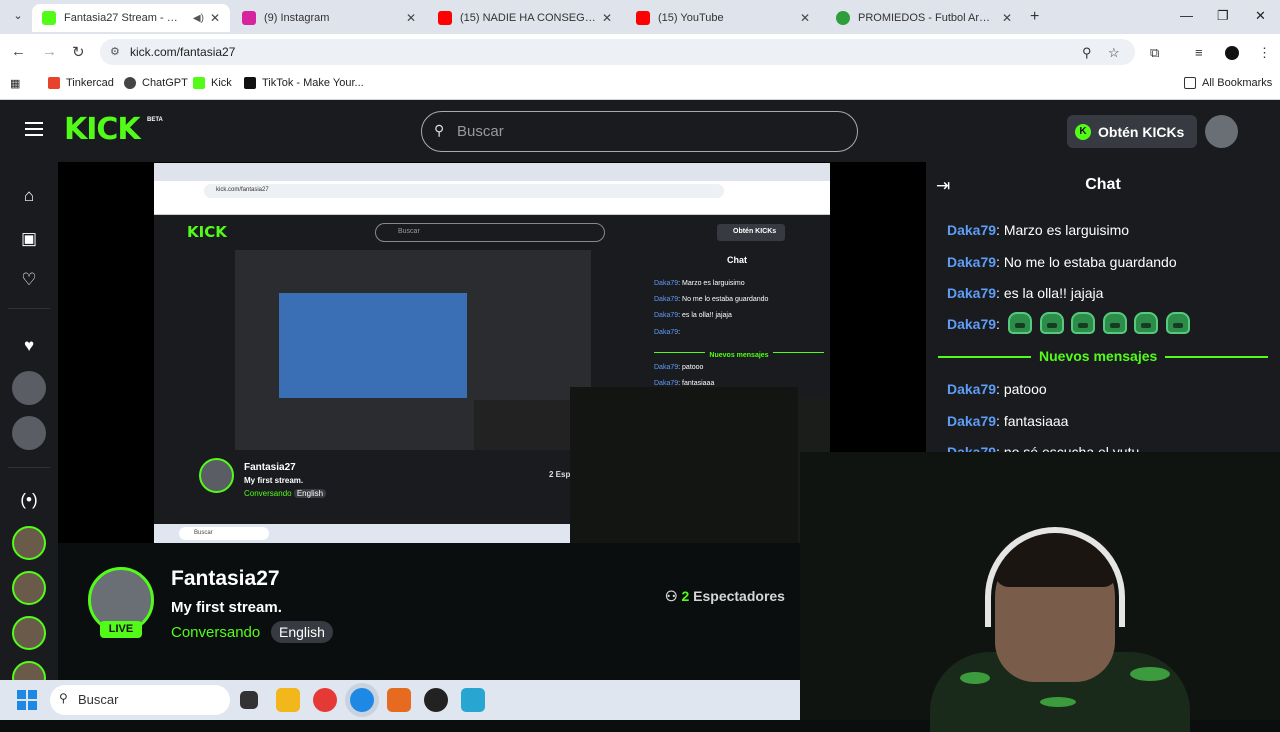  I want to click on speaker-icon: ◀), so click(198, 18).